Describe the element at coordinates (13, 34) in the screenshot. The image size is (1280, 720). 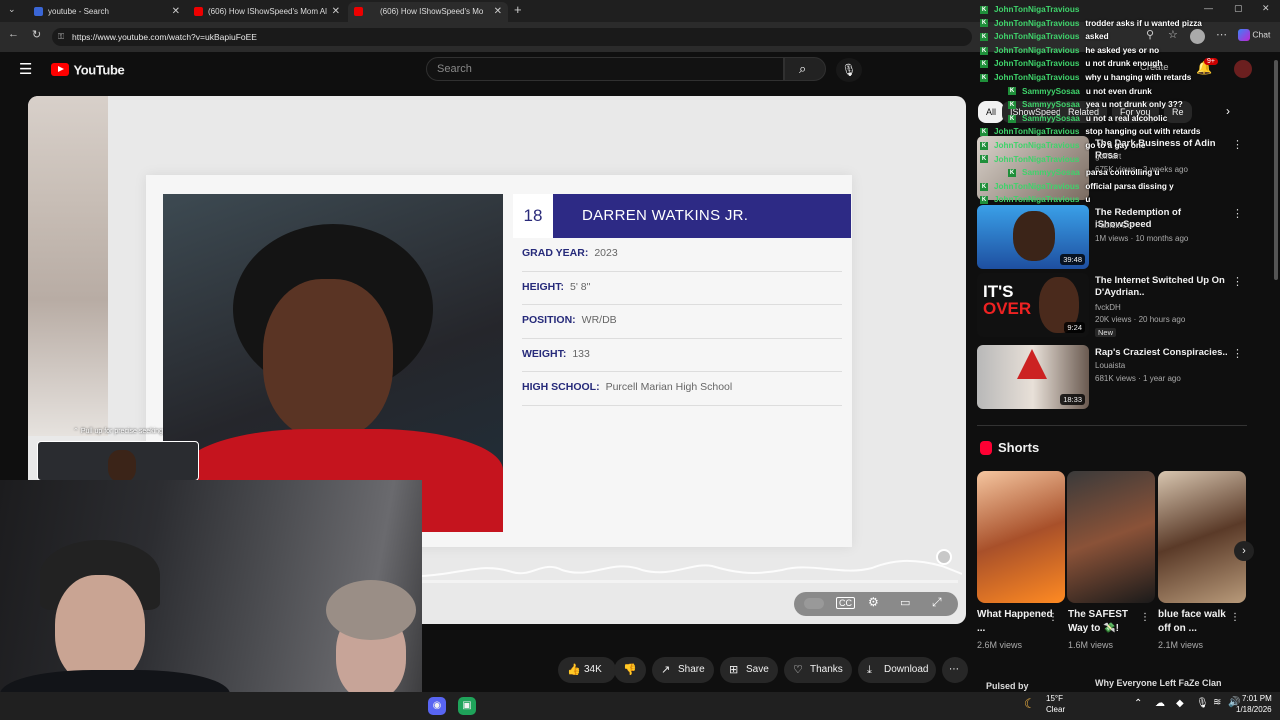
I see `back-icon: ←` at that location.